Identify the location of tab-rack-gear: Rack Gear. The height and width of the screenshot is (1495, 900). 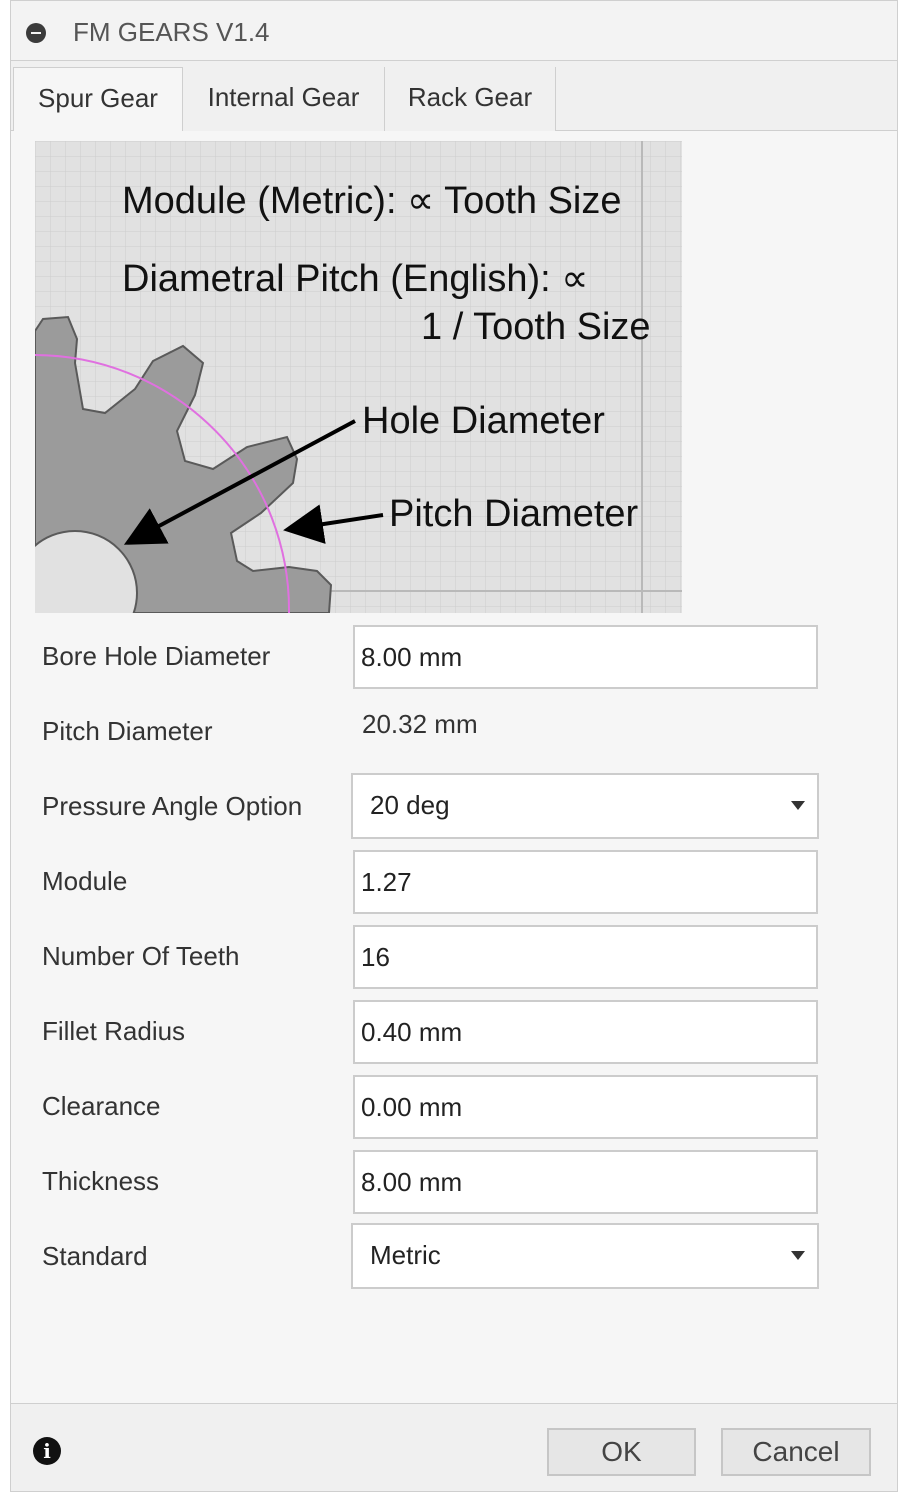
(470, 99).